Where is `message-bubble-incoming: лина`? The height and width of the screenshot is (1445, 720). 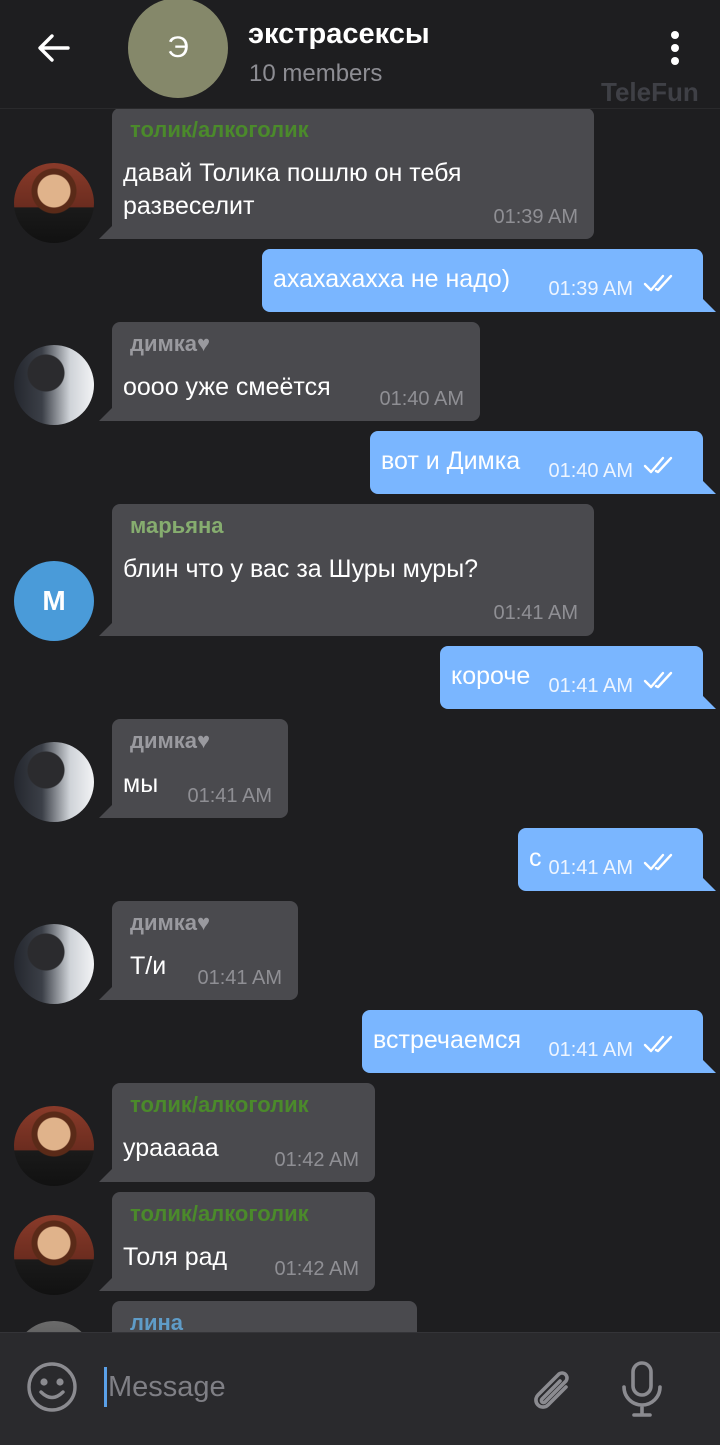 message-bubble-incoming: лина is located at coordinates (264, 1316).